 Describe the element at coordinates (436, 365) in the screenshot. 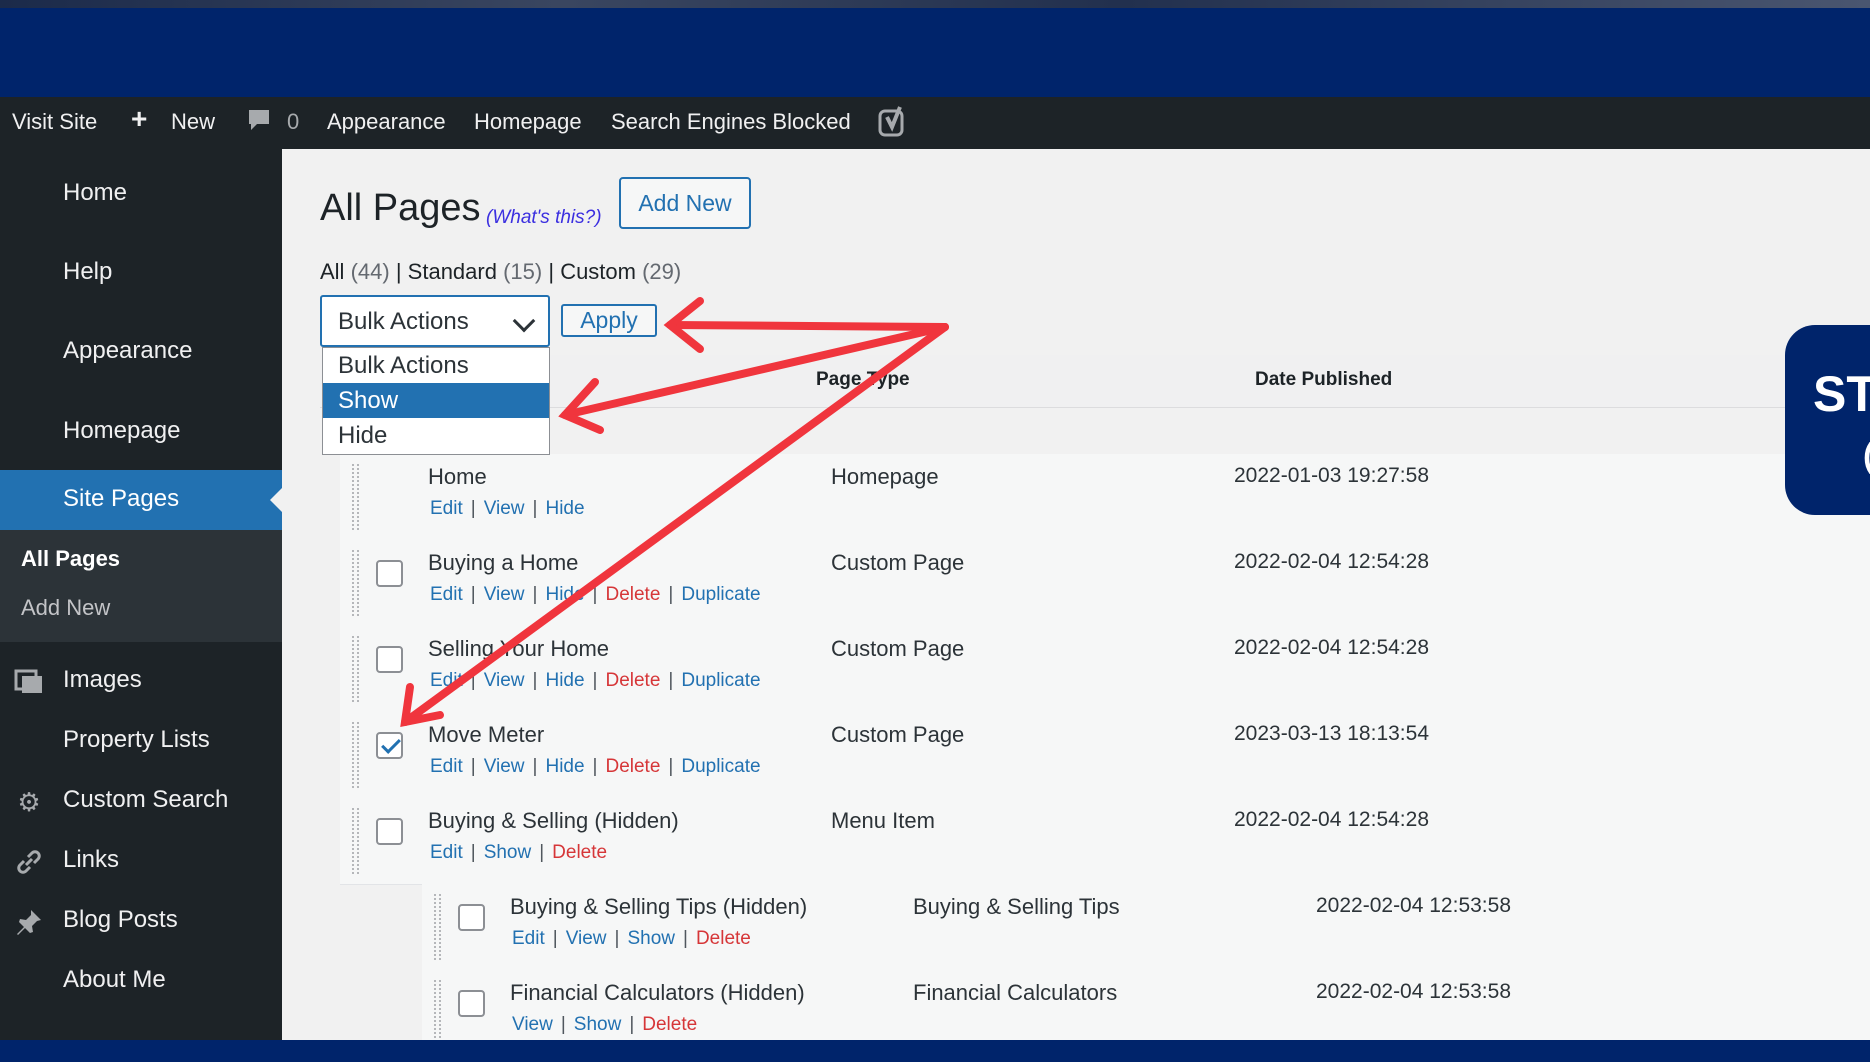

I see `dropdown-option-bulk-actions: Bulk Actions` at that location.